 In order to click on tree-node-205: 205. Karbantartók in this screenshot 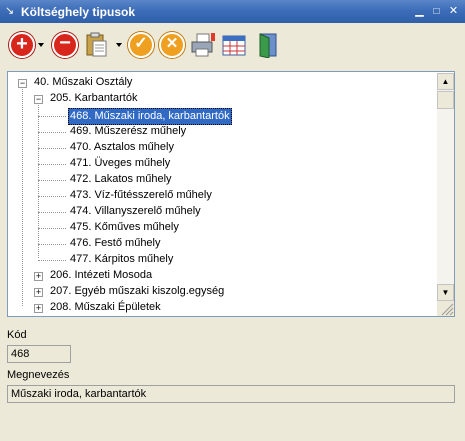, I will do `click(93, 98)`.